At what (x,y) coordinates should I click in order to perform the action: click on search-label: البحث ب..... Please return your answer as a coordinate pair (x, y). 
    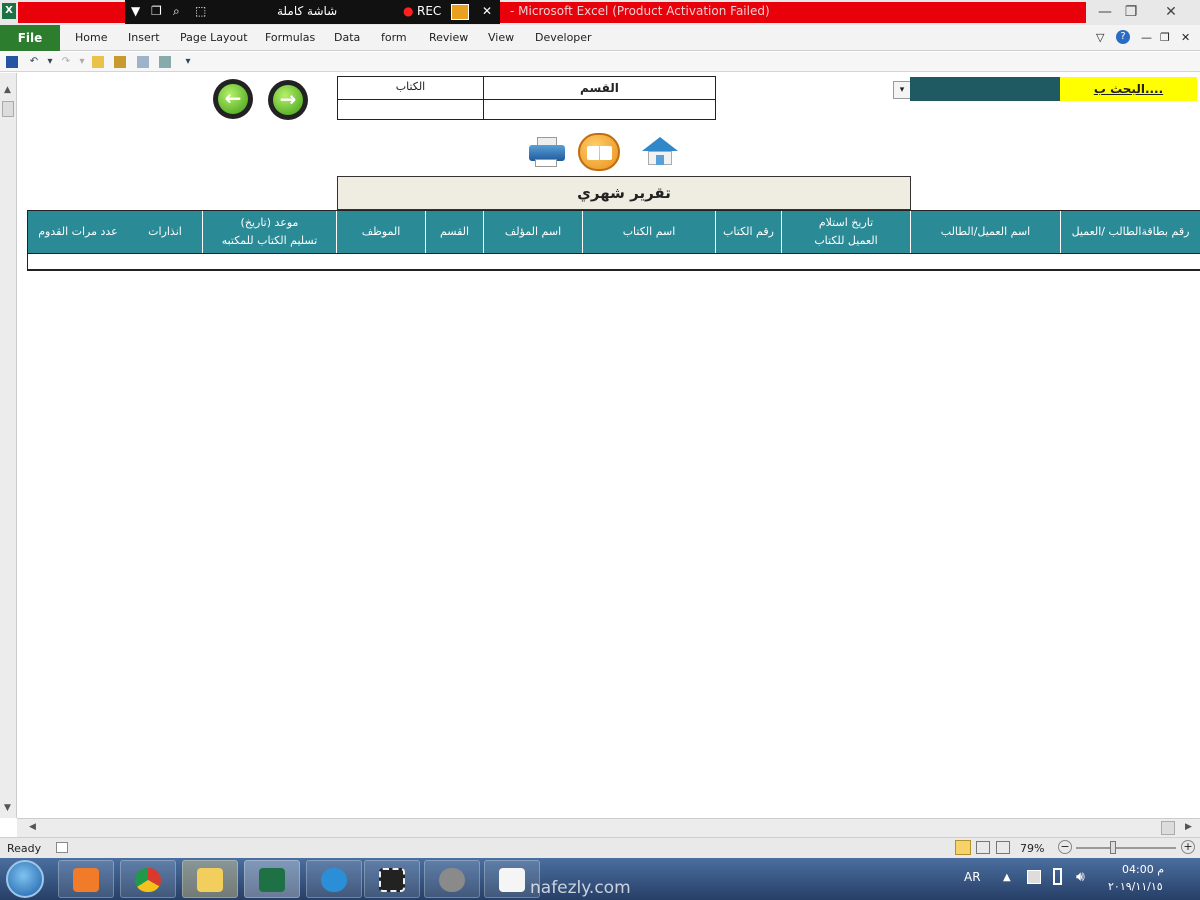
    Looking at the image, I should click on (1128, 89).